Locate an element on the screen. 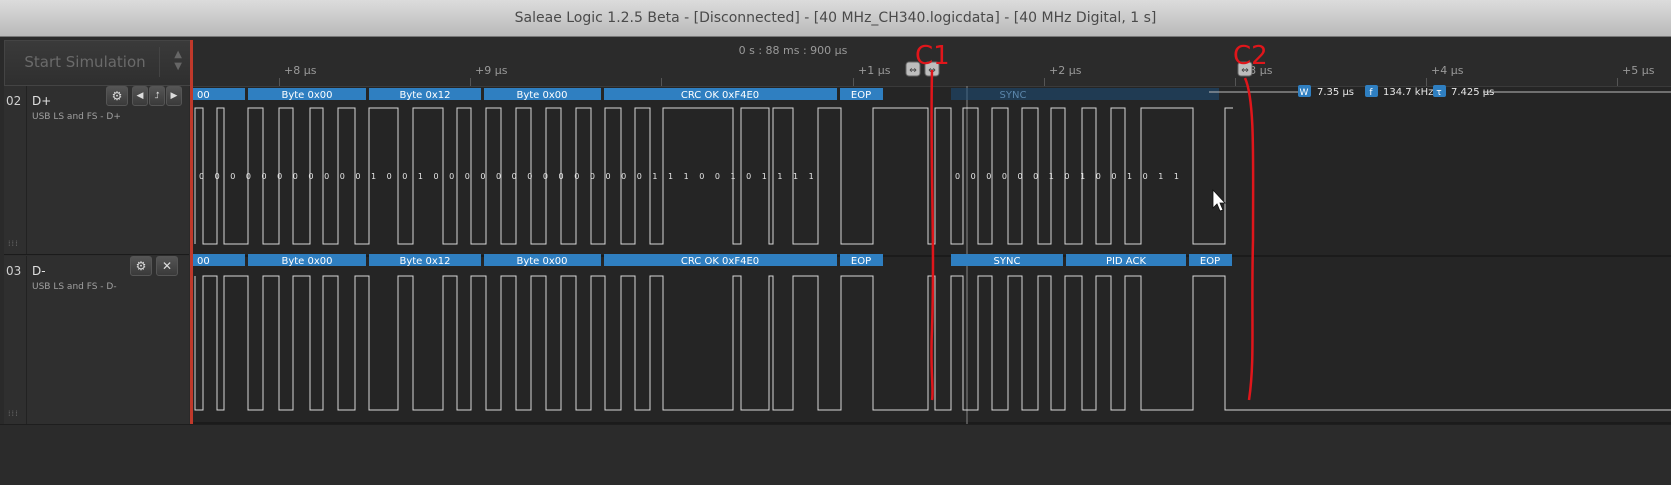 This screenshot has height=485, width=1671. period-value: 7.425 µs is located at coordinates (1472, 92).